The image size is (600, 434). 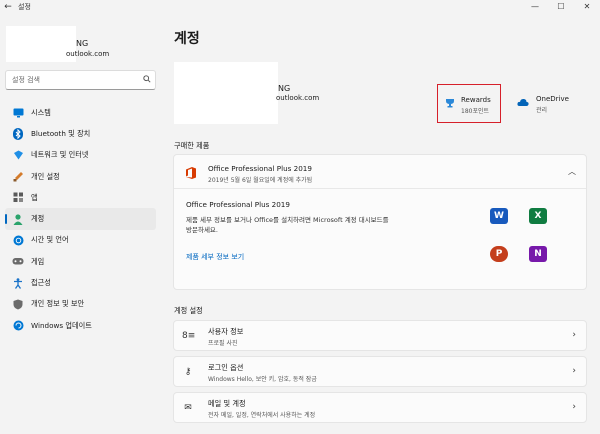 I want to click on sidebar-item-bluetooth: Bluetooth 및 장치, so click(x=80, y=133).